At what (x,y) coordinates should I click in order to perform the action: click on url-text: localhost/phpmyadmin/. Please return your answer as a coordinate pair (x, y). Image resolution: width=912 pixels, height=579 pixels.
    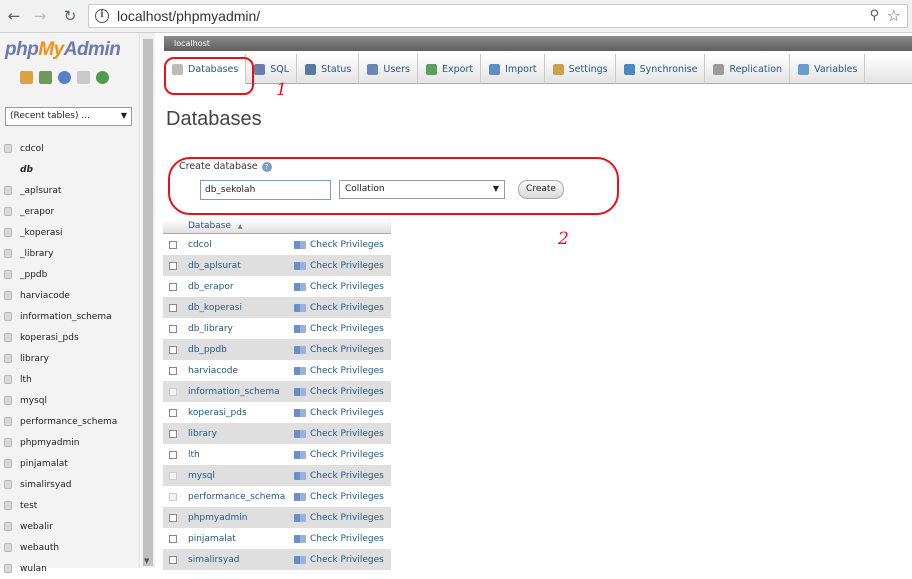
    Looking at the image, I should click on (188, 16).